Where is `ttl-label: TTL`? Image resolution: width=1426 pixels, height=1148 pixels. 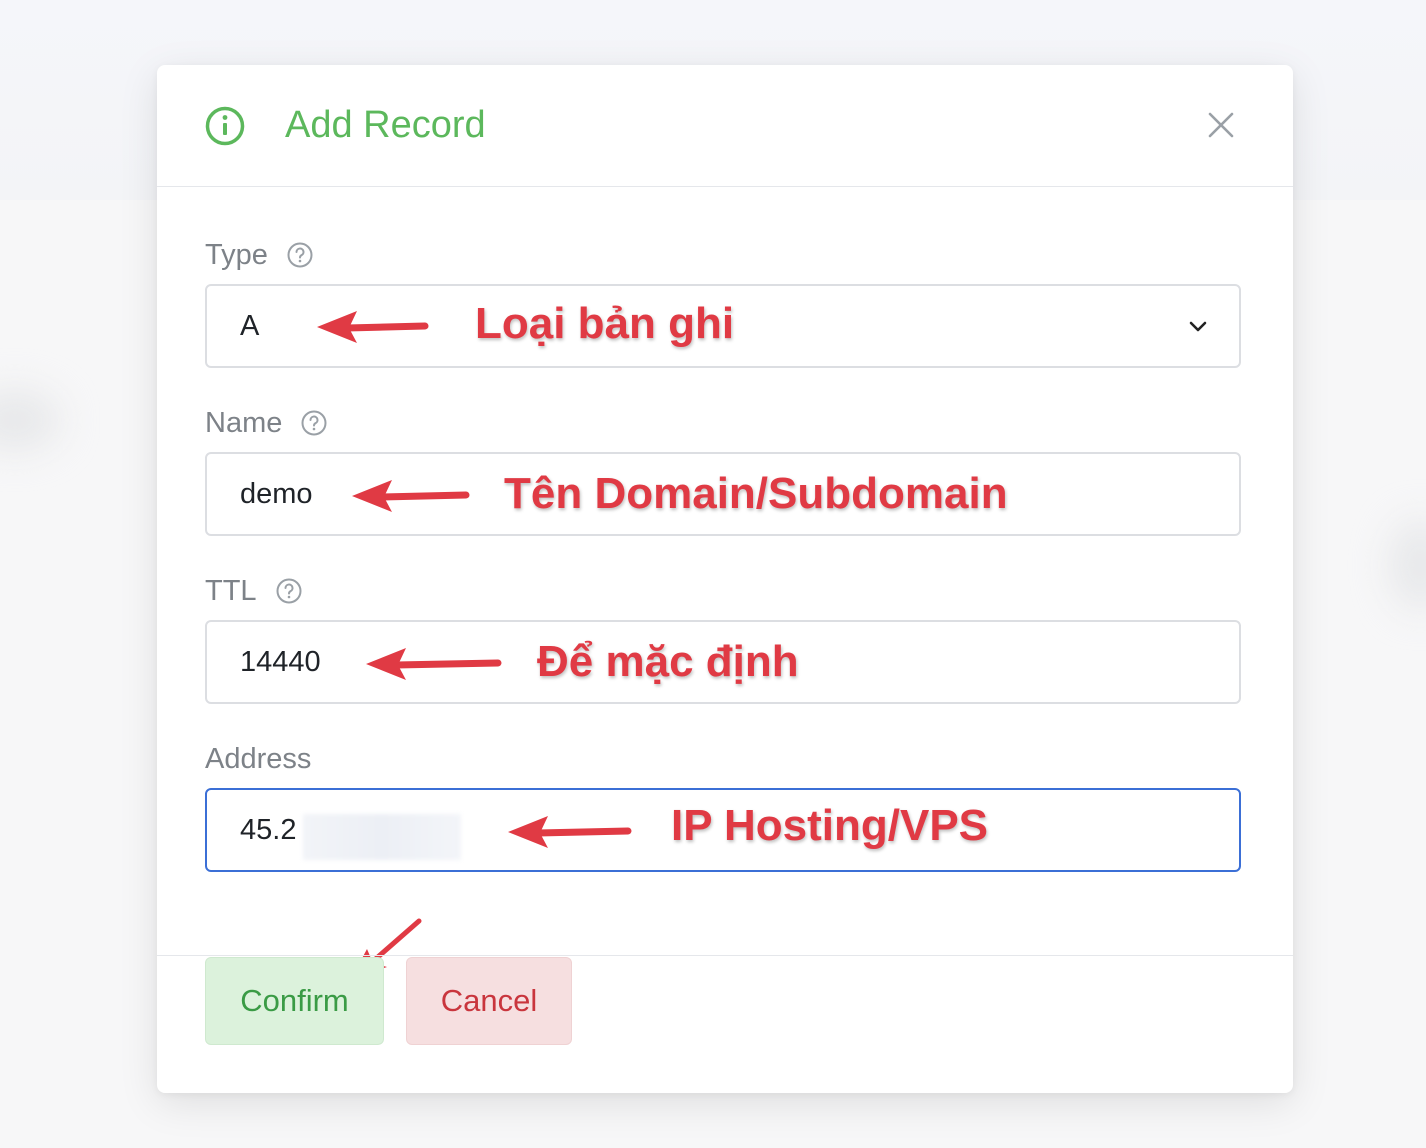
ttl-label: TTL is located at coordinates (254, 591).